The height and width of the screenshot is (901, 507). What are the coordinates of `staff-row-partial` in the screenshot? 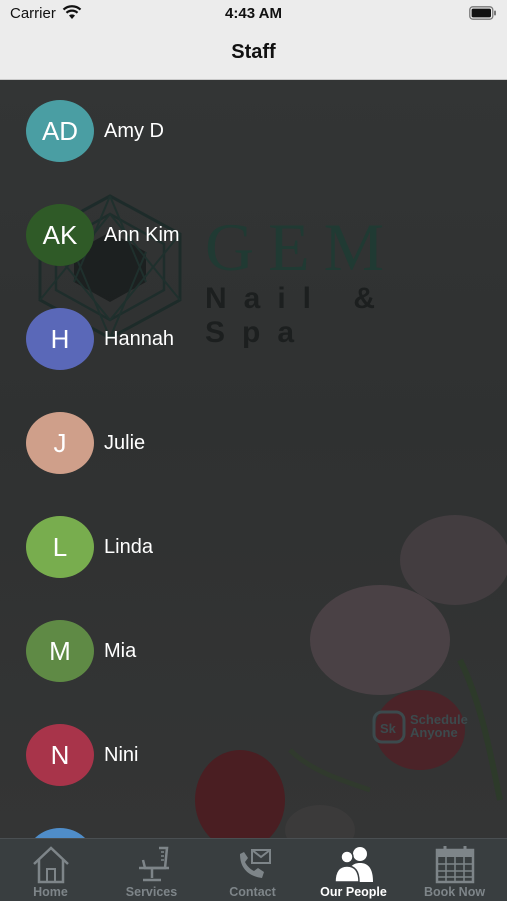 It's located at (253, 823).